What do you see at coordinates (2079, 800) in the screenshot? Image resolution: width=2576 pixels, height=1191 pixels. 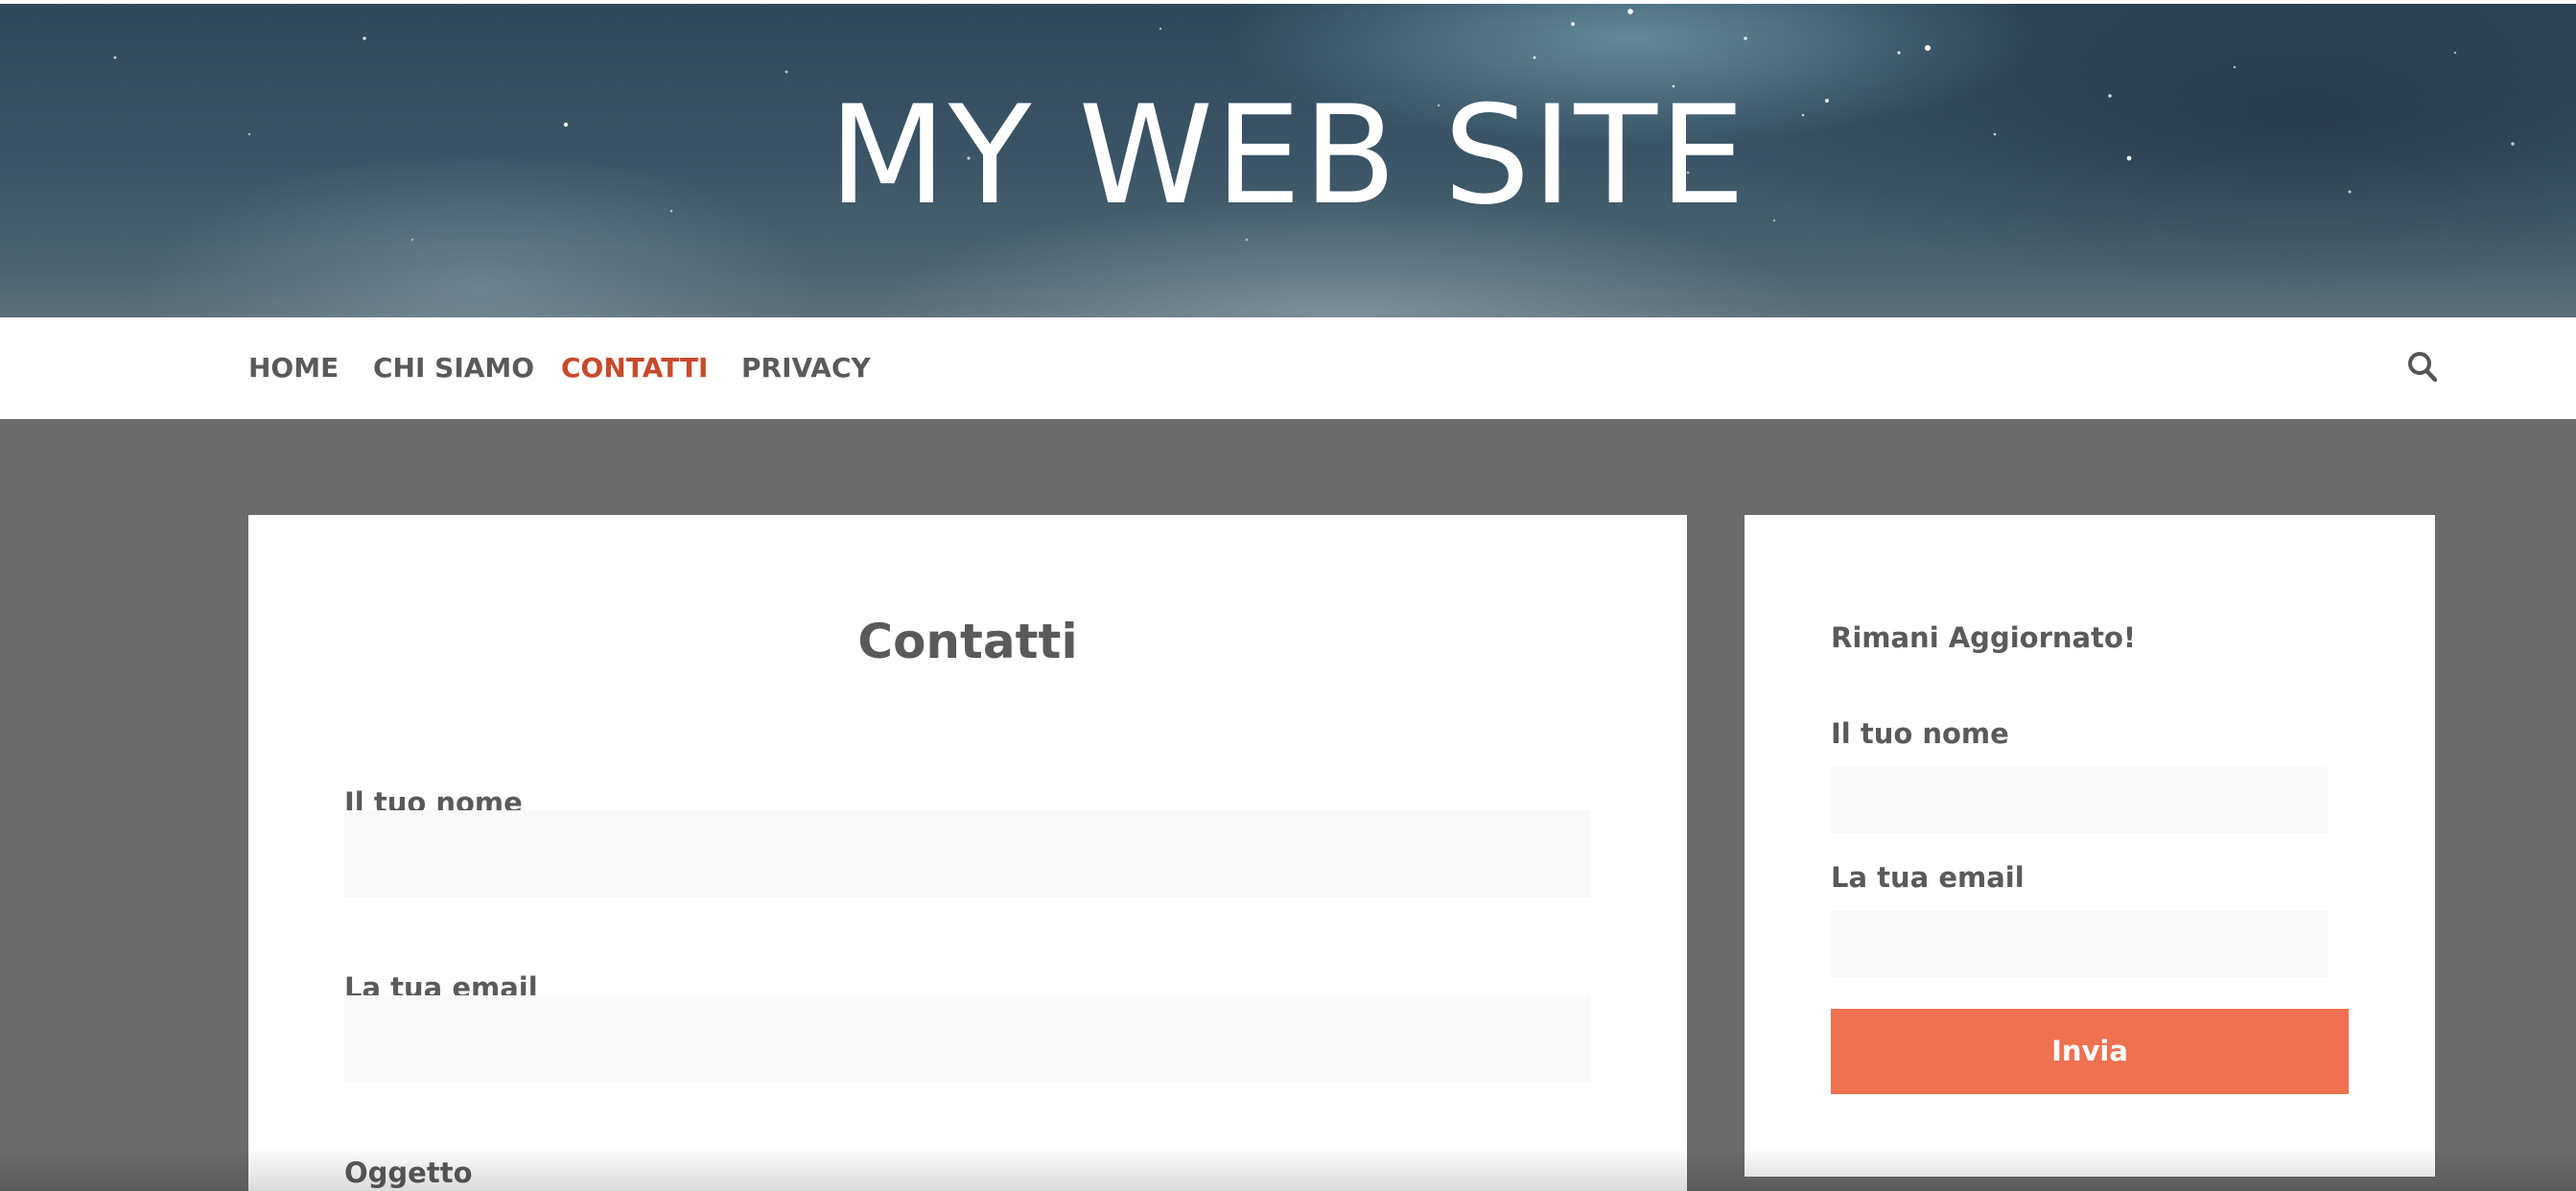 I see `newsletter-name-field` at bounding box center [2079, 800].